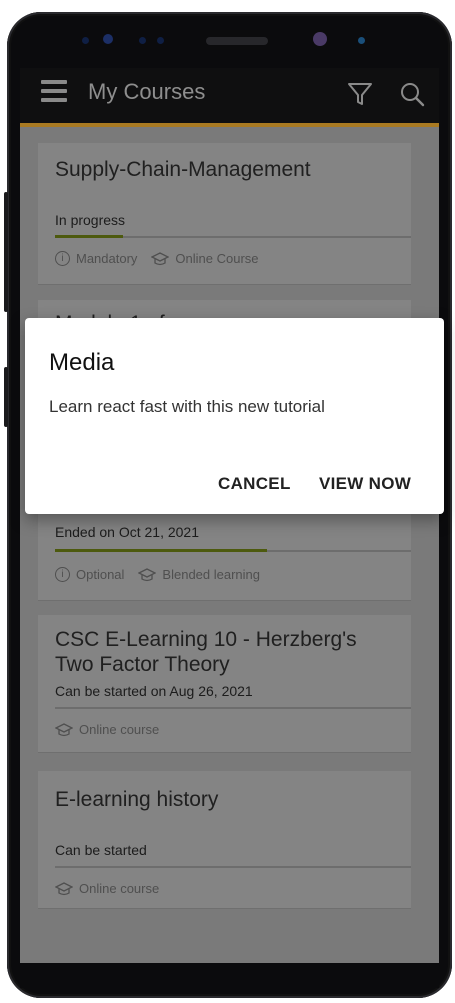 This screenshot has width=455, height=1003. What do you see at coordinates (100, 574) in the screenshot?
I see `course-requirement: Optional` at bounding box center [100, 574].